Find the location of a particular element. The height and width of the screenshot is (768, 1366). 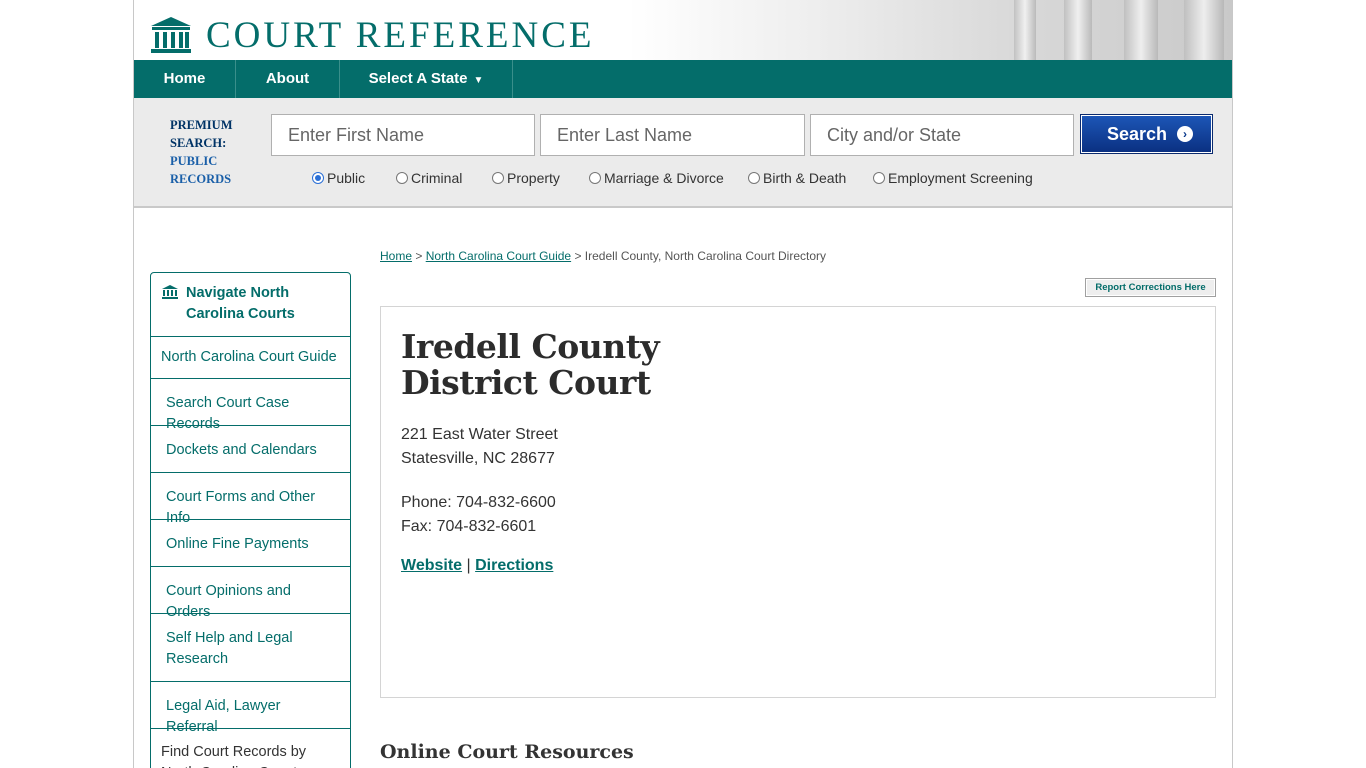

court-links: Website | Directions is located at coordinates (477, 566).